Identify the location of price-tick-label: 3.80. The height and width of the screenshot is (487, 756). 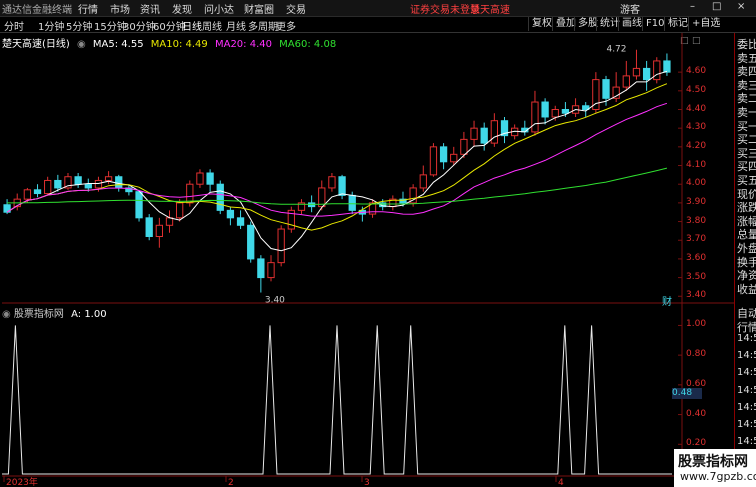
(696, 220).